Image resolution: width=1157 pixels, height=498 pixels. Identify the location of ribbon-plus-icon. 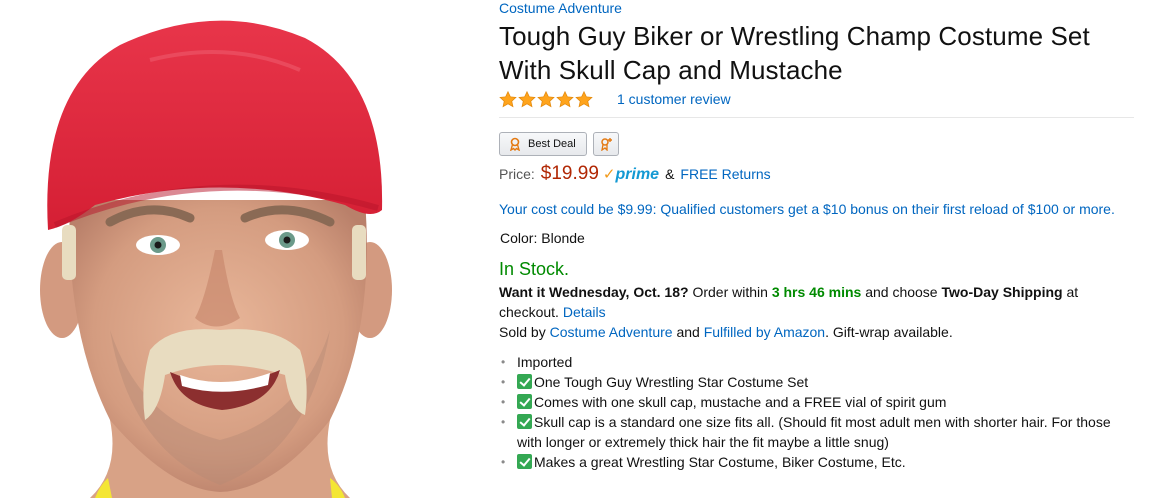
(606, 144).